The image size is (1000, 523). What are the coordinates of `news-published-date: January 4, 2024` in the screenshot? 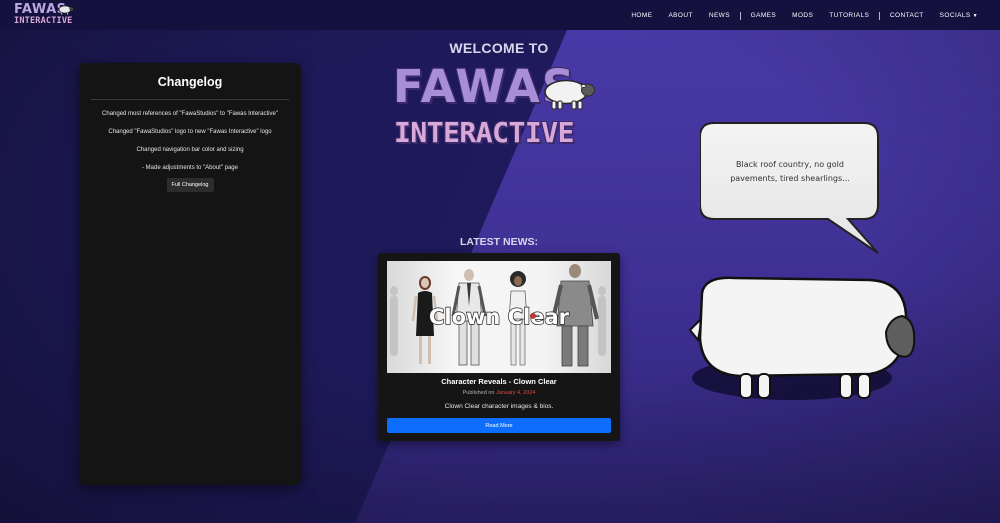 It's located at (515, 393).